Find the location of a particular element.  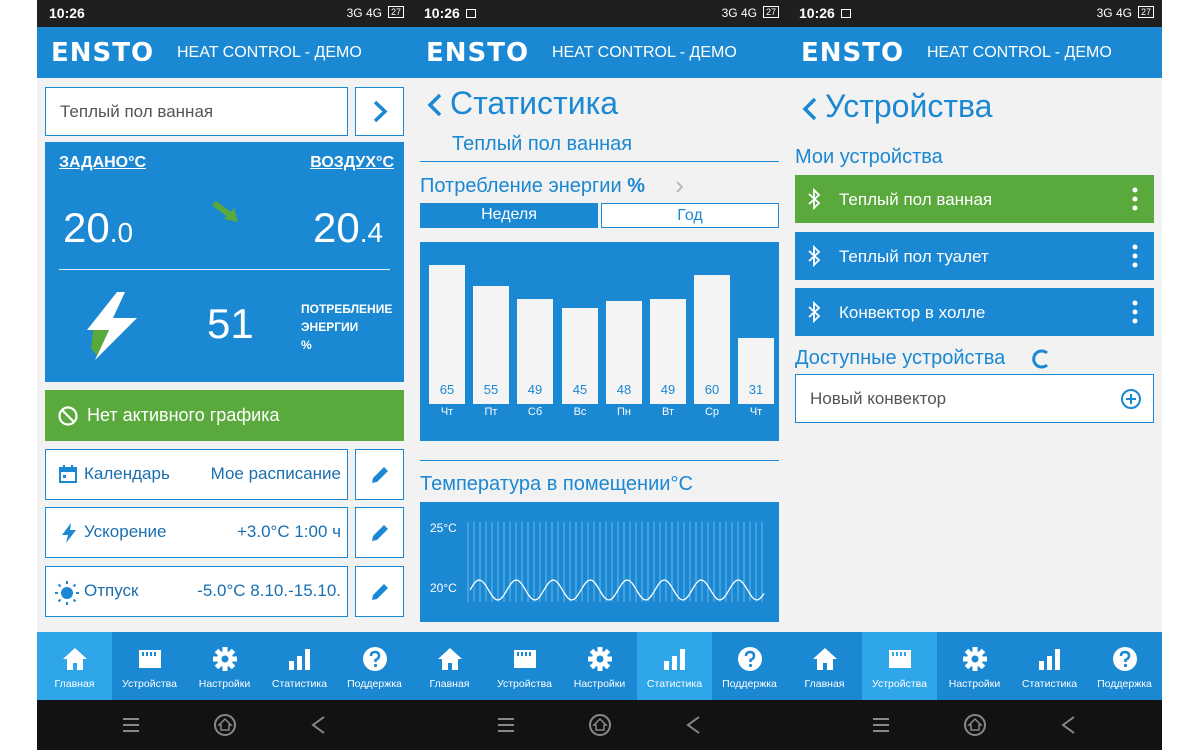

energy-bolt-icon is located at coordinates (112, 326).